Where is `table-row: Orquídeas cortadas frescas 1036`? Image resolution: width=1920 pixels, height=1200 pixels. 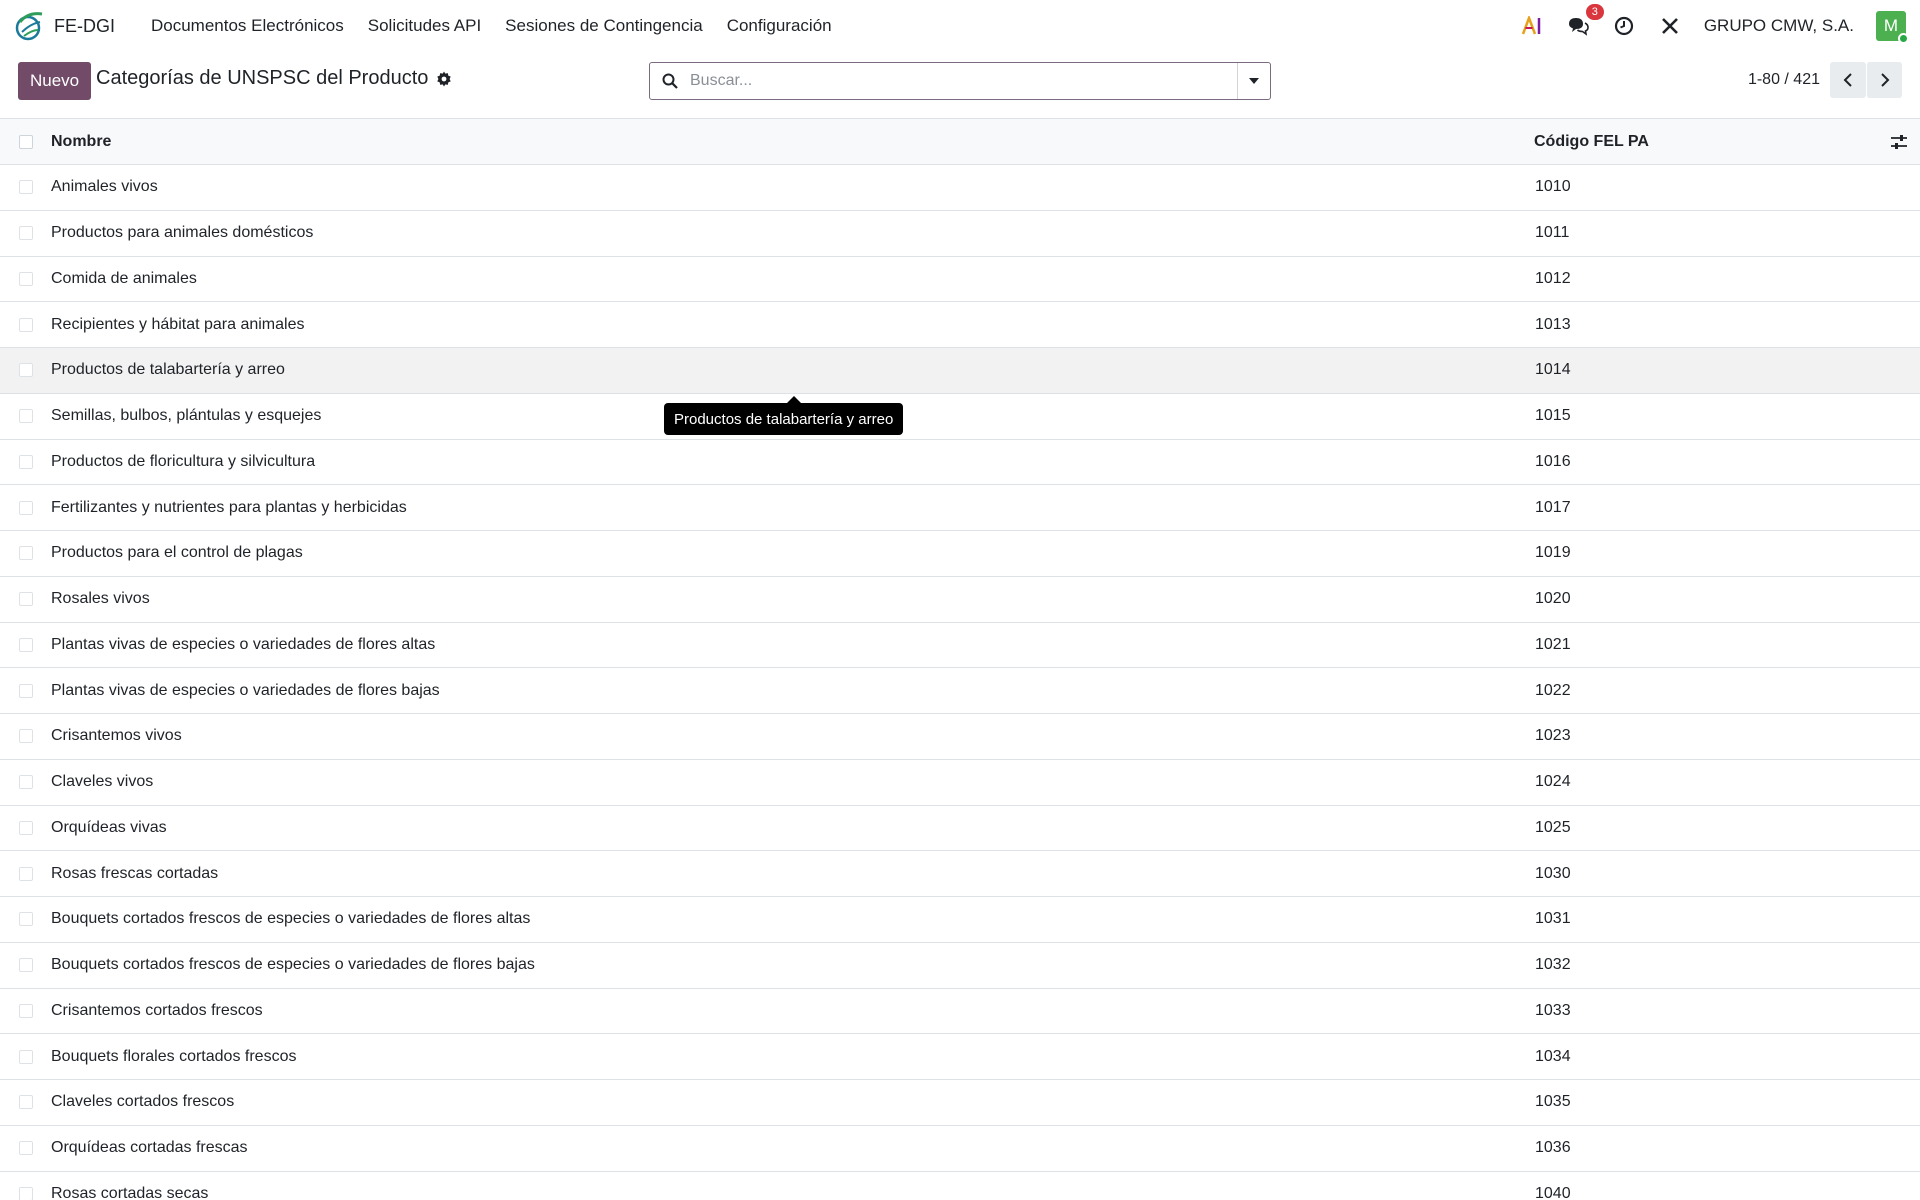
table-row: Orquídeas cortadas frescas 1036 is located at coordinates (960, 1149).